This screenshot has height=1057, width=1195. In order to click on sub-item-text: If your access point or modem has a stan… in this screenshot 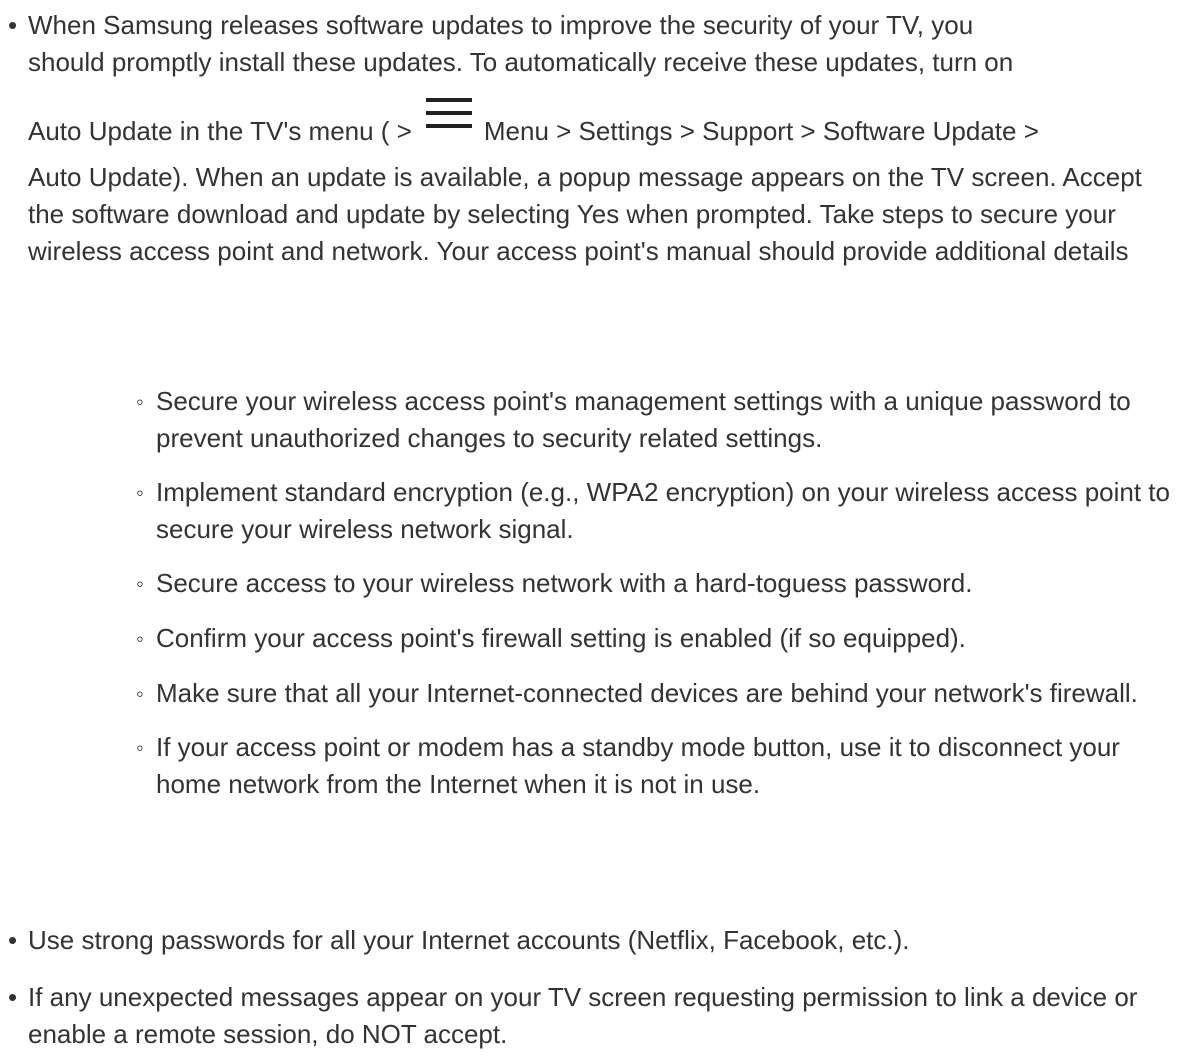, I will do `click(638, 765)`.